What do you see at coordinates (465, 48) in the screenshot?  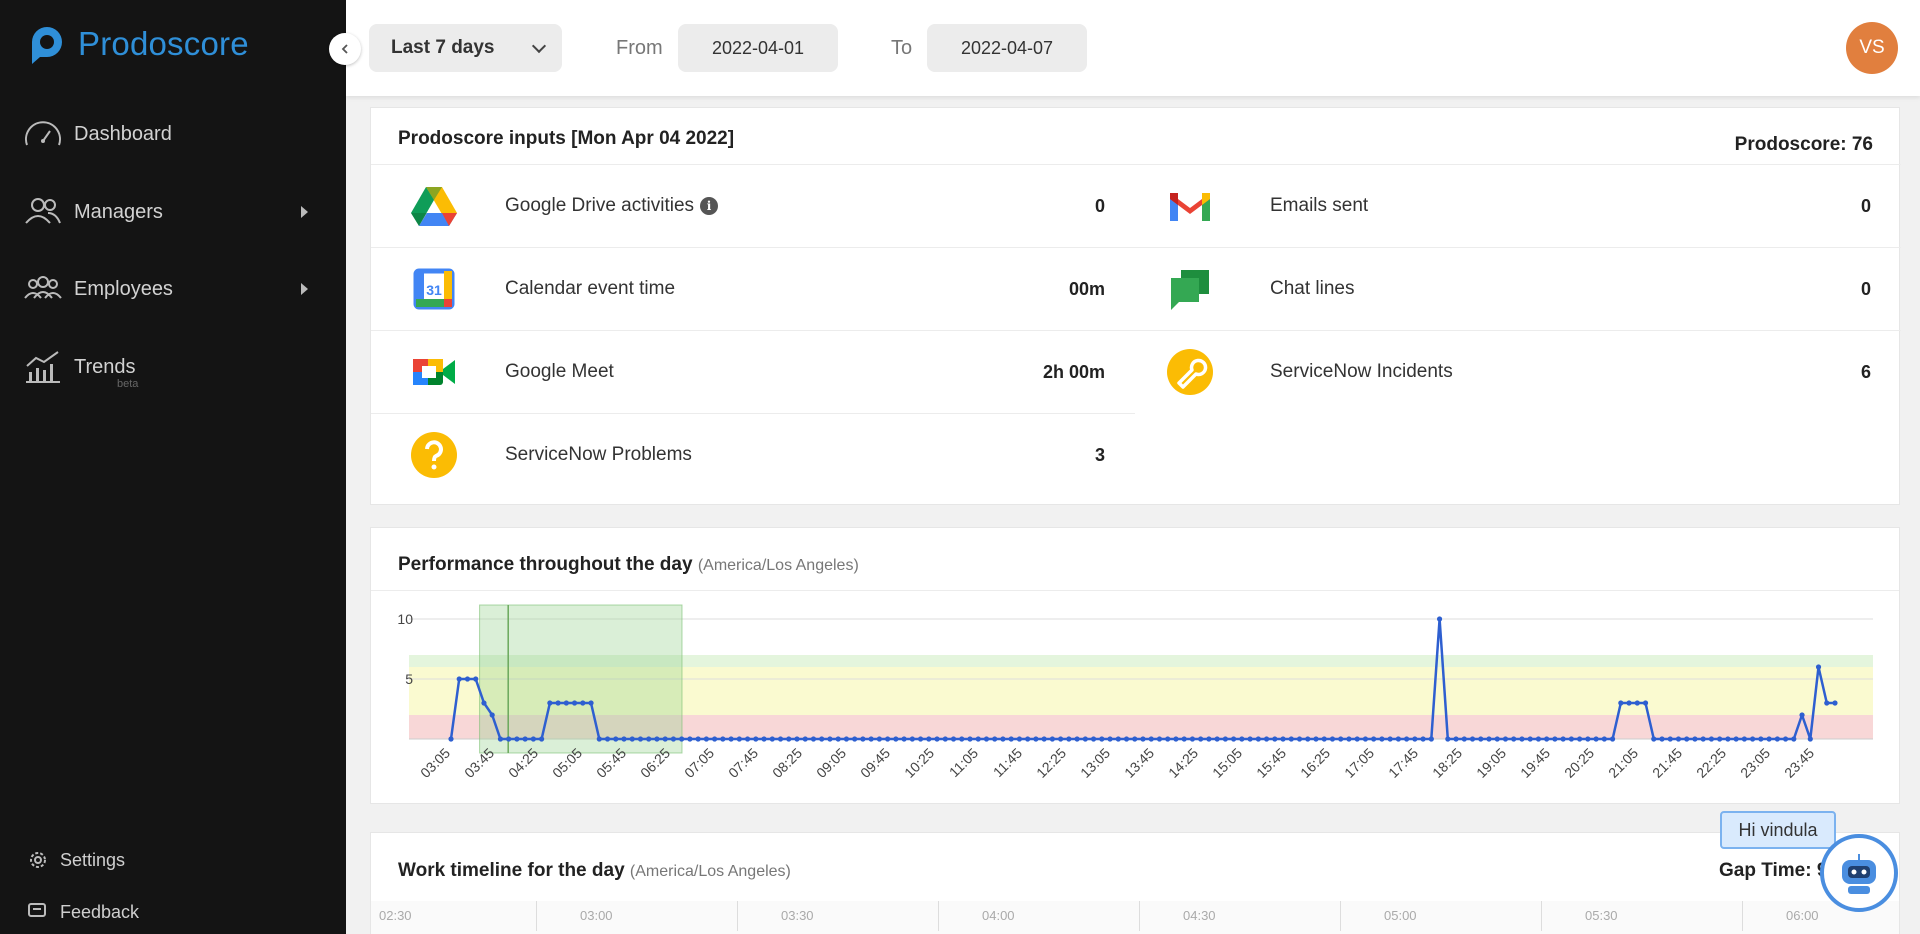 I see `date-range-select: Last 7 days` at bounding box center [465, 48].